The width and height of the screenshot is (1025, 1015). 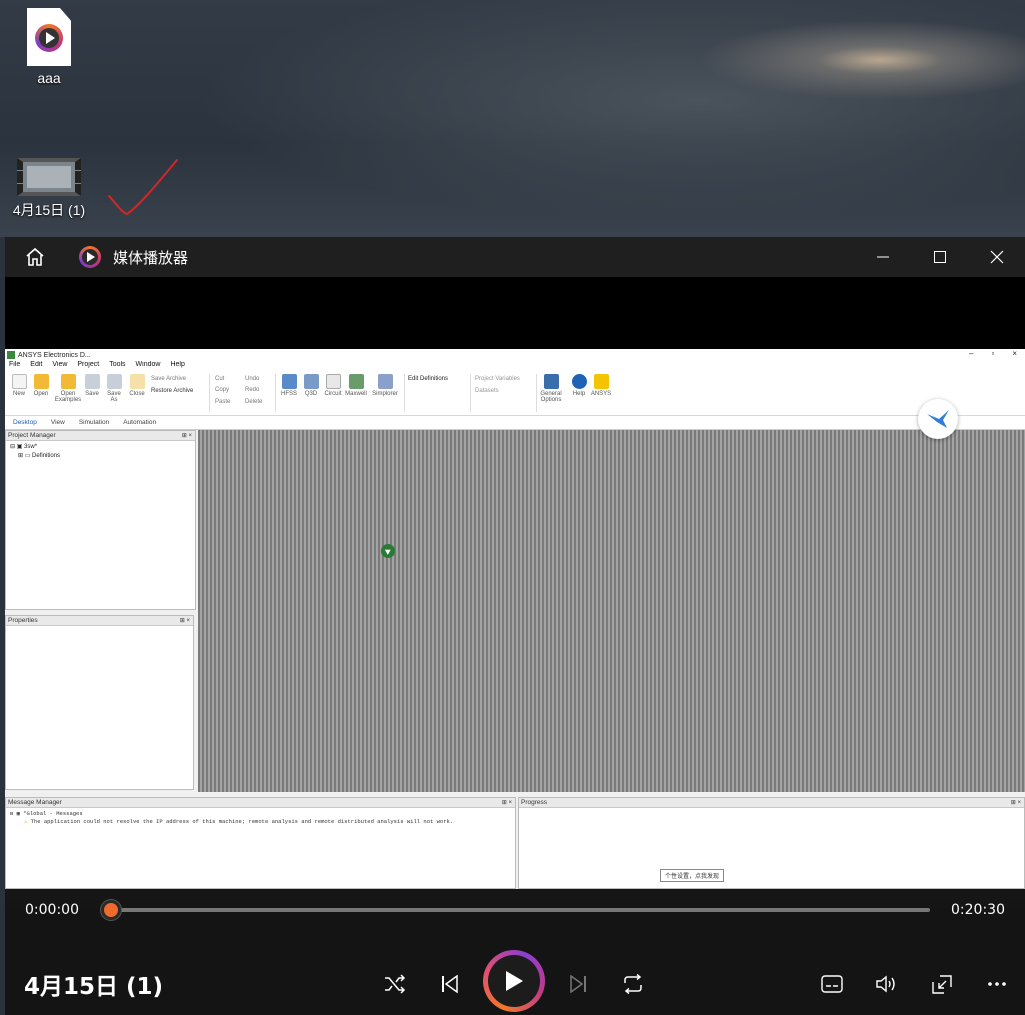 I want to click on progress-panel: Progress ⊞ ×, so click(x=771, y=843).